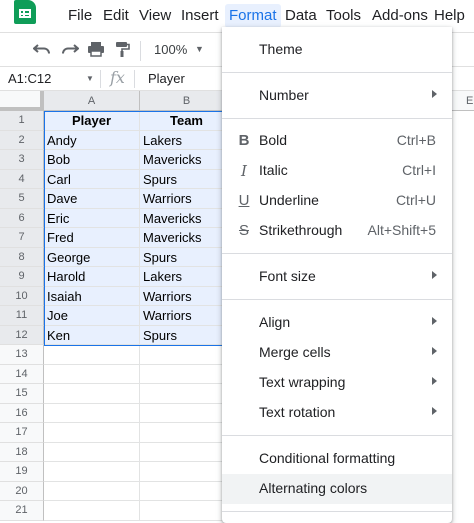  What do you see at coordinates (337, 231) in the screenshot?
I see `menu-item-strikethrough: S Strikethrough Alt+Shift+5` at bounding box center [337, 231].